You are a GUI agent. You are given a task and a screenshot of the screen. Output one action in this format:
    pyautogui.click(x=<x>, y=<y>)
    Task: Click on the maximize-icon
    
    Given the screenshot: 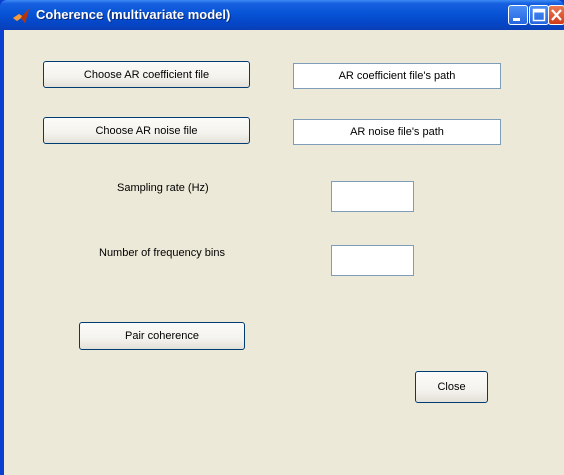 What is the action you would take?
    pyautogui.click(x=539, y=15)
    